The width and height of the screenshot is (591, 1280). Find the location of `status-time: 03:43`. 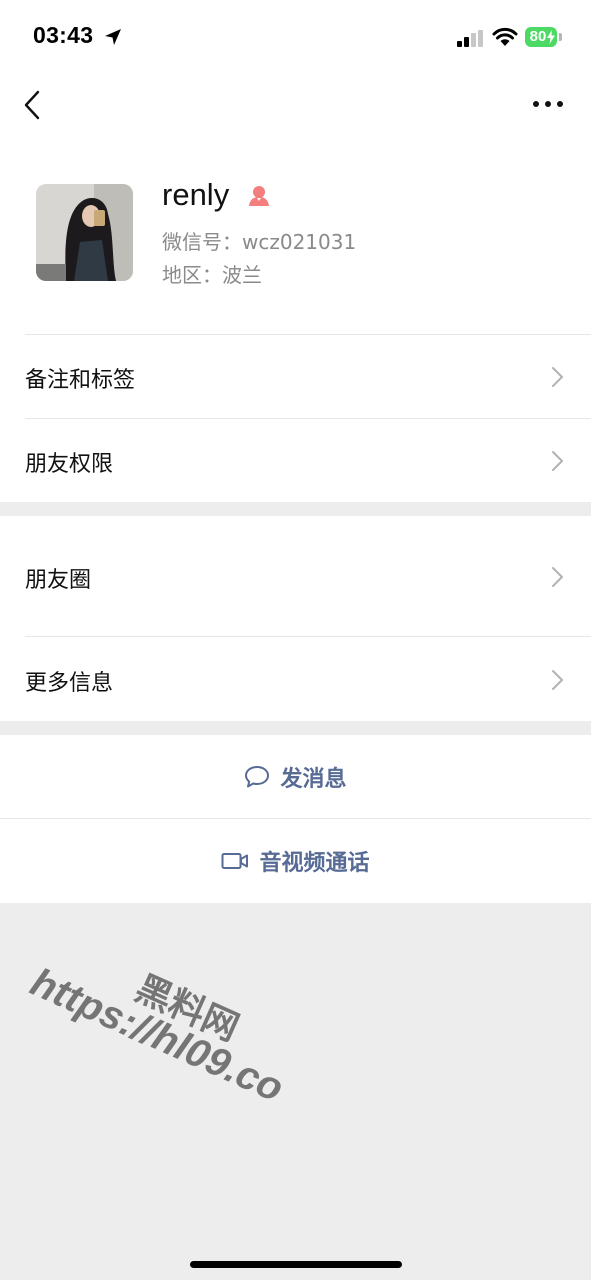

status-time: 03:43 is located at coordinates (63, 35).